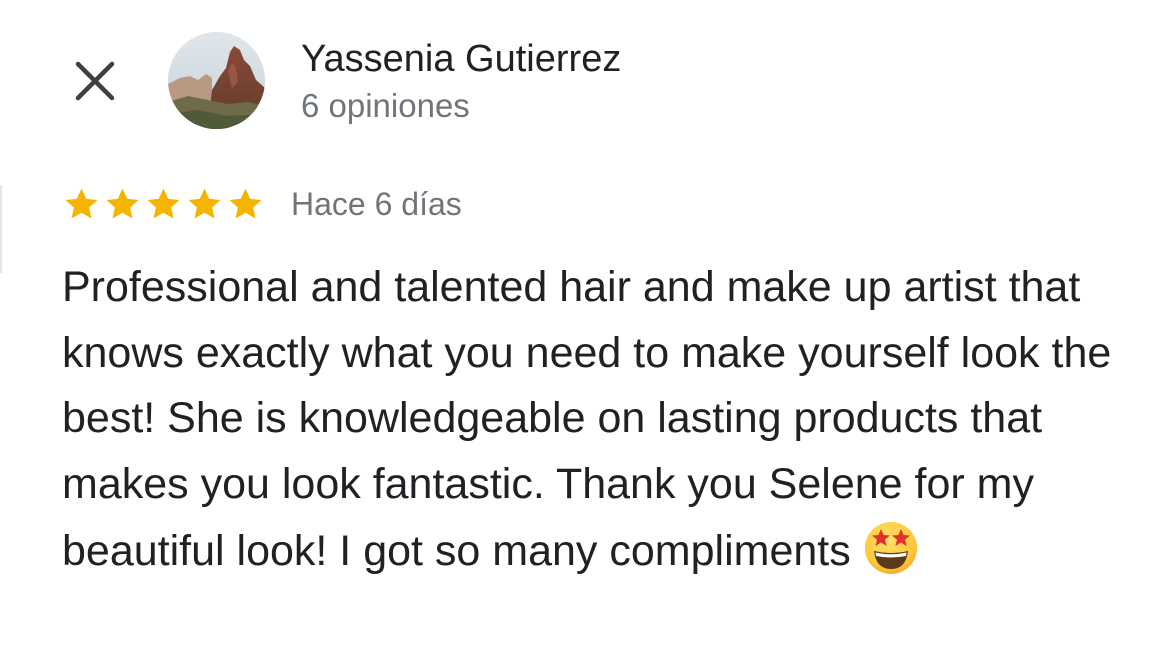 This screenshot has width=1170, height=664. I want to click on close-icon, so click(95, 81).